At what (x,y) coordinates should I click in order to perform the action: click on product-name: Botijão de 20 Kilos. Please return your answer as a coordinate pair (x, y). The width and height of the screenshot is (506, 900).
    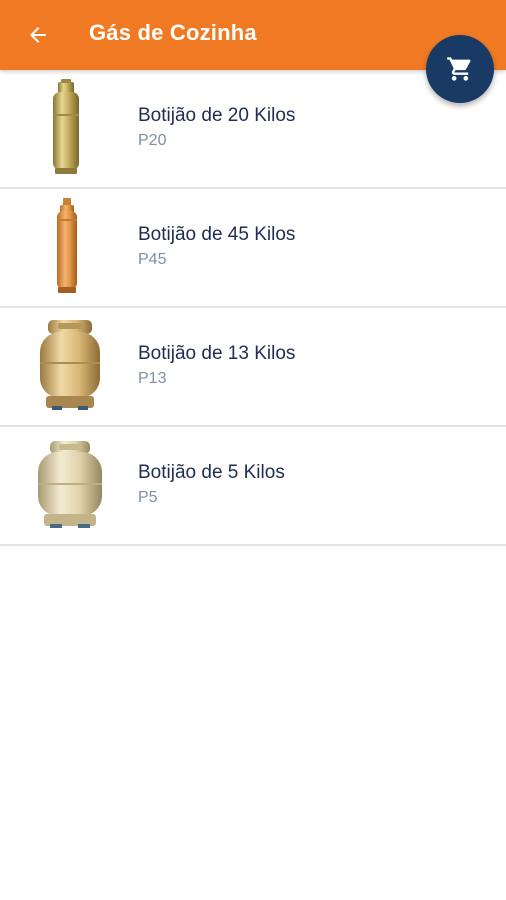
    Looking at the image, I should click on (217, 115).